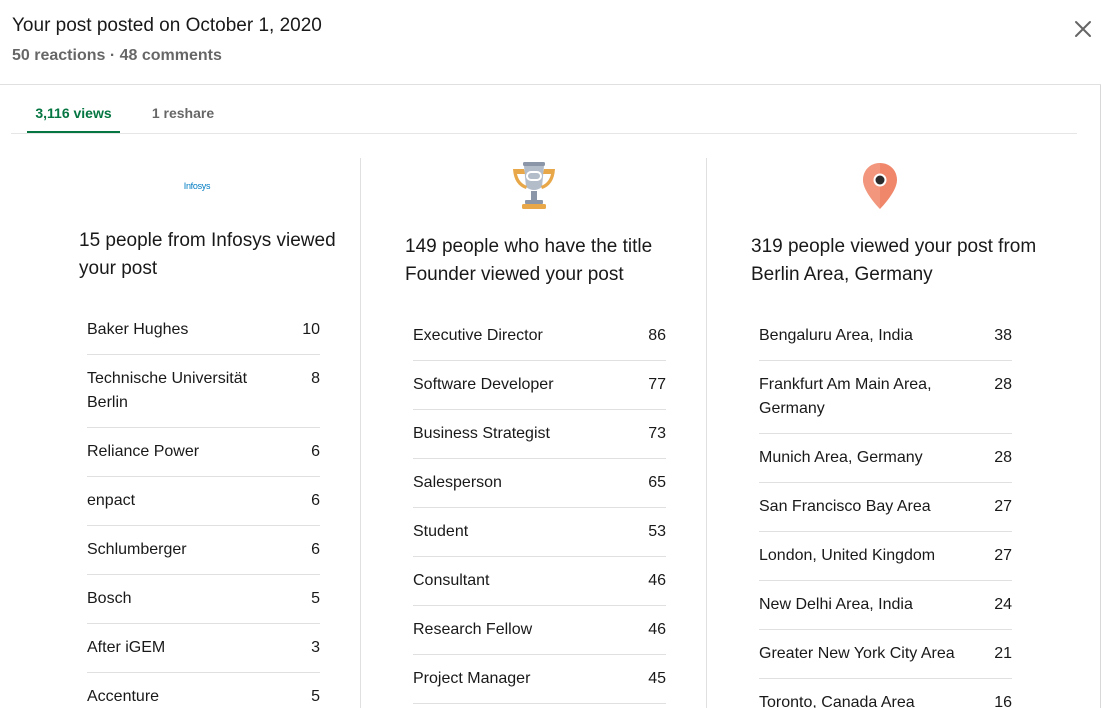 The width and height of the screenshot is (1101, 708). I want to click on list-item: Software Developer 77, so click(539, 385).